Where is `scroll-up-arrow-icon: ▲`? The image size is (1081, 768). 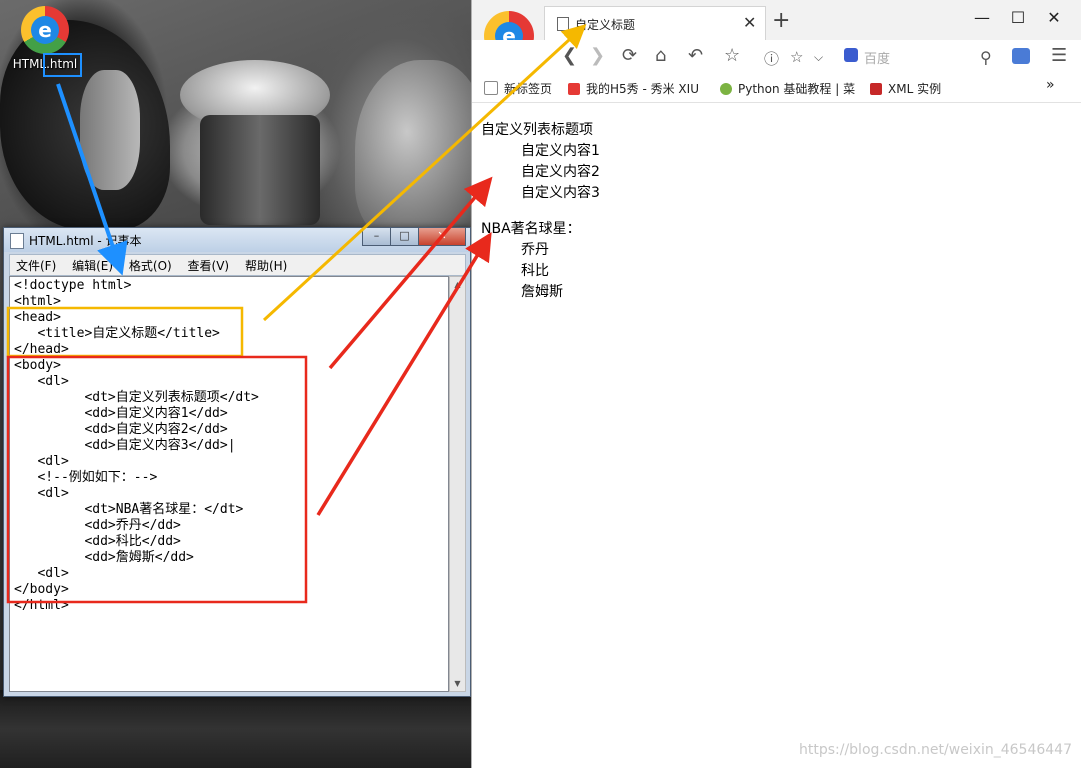 scroll-up-arrow-icon: ▲ is located at coordinates (457, 284).